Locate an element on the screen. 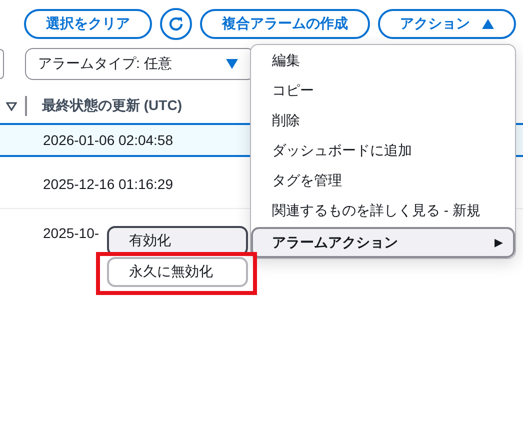 The width and height of the screenshot is (523, 425). table-cell: 2025-12-16 01:16:29 is located at coordinates (108, 184).